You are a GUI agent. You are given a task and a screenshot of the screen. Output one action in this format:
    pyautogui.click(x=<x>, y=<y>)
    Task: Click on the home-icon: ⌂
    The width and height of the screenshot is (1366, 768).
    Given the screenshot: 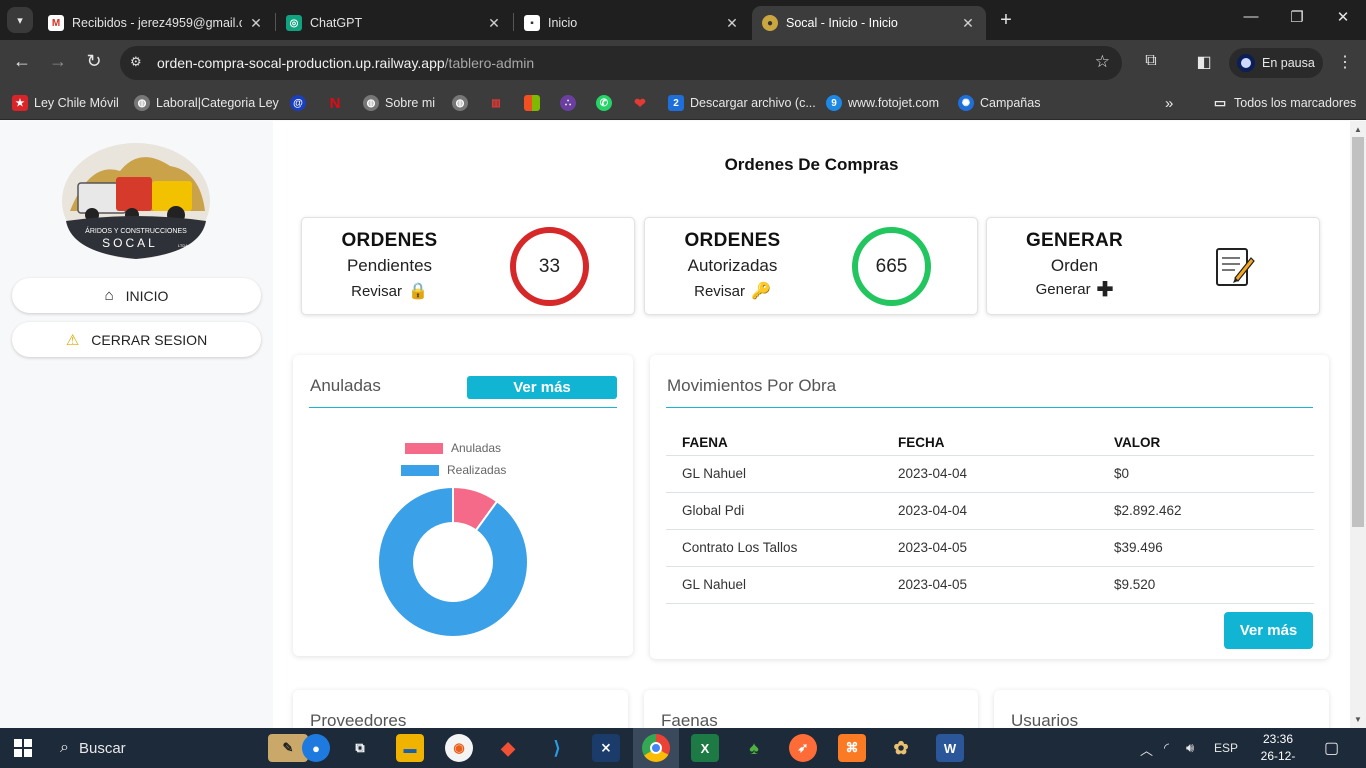 What is the action you would take?
    pyautogui.click(x=109, y=295)
    